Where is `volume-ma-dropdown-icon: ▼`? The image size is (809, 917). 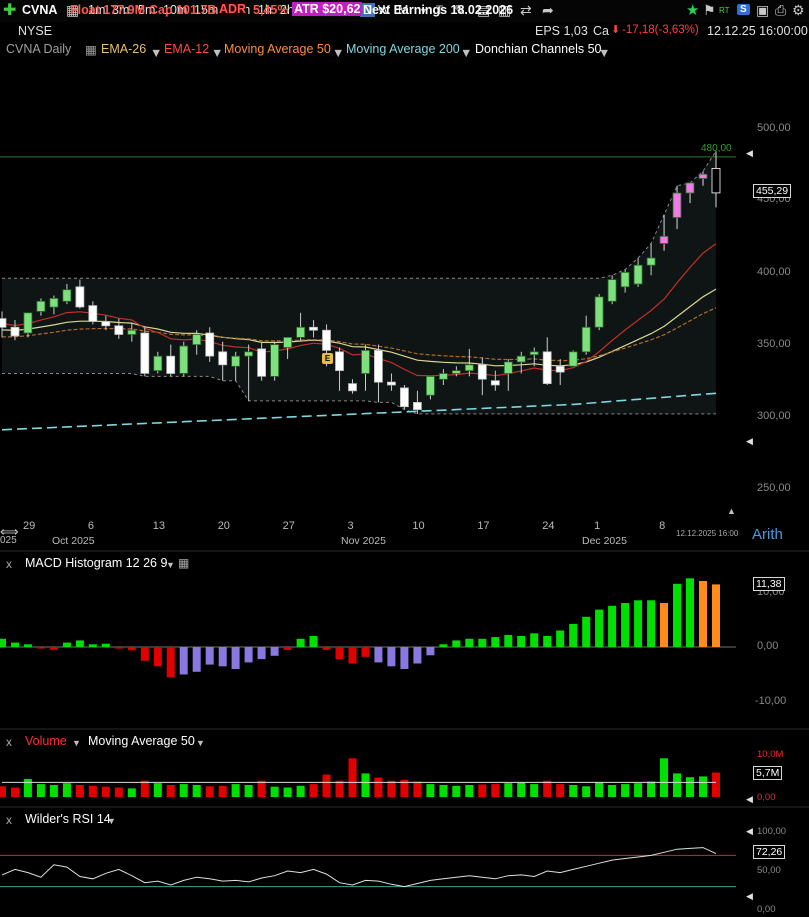
volume-ma-dropdown-icon: ▼ is located at coordinates (200, 743).